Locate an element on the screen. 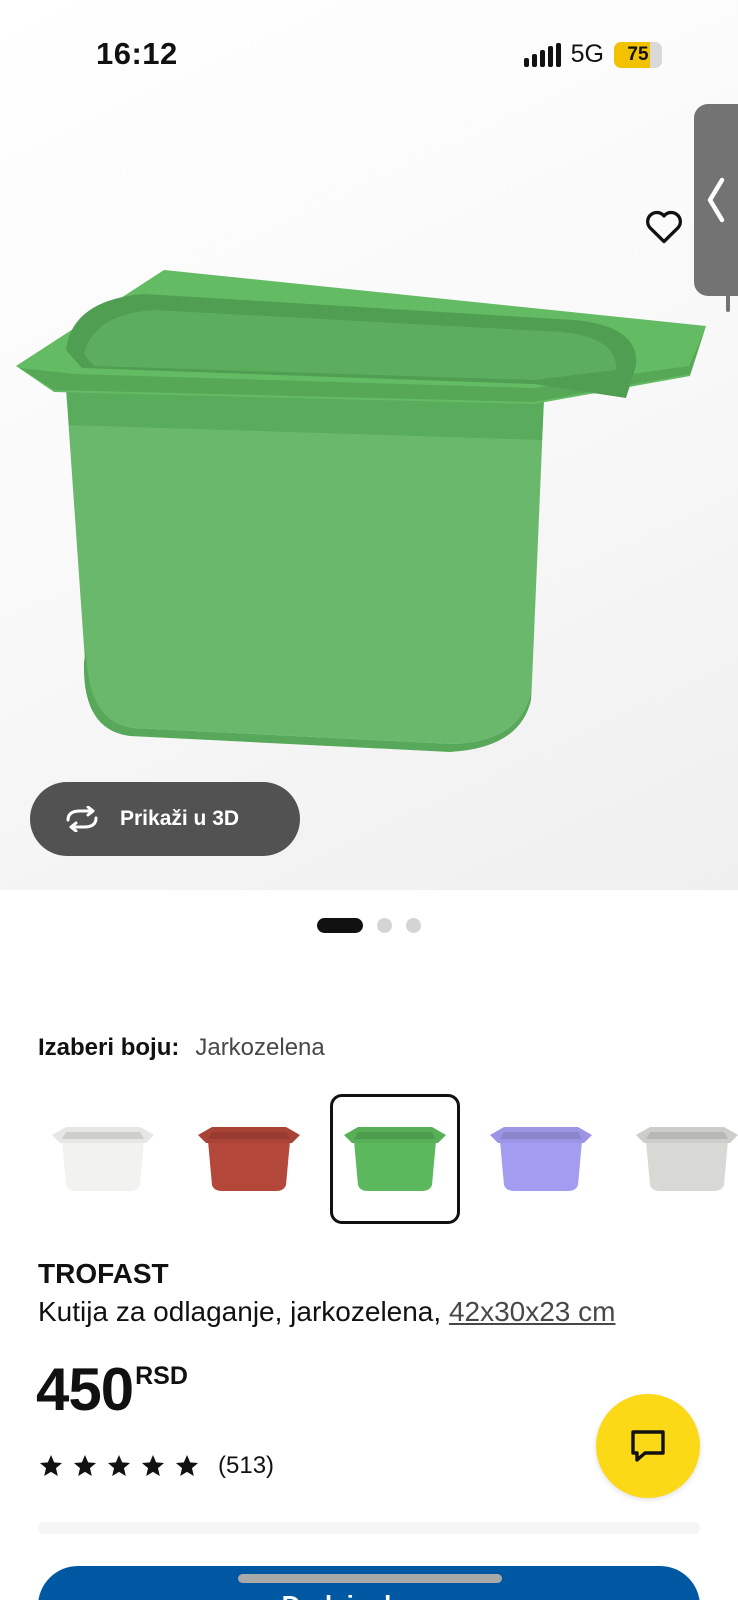 This screenshot has height=1600, width=738. view-3d-button: Prikaži u 3D is located at coordinates (165, 819).